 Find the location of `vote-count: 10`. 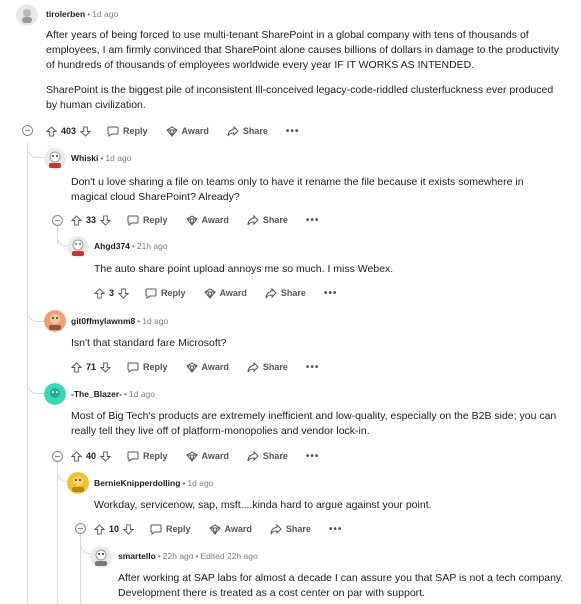

vote-count: 10 is located at coordinates (114, 529).